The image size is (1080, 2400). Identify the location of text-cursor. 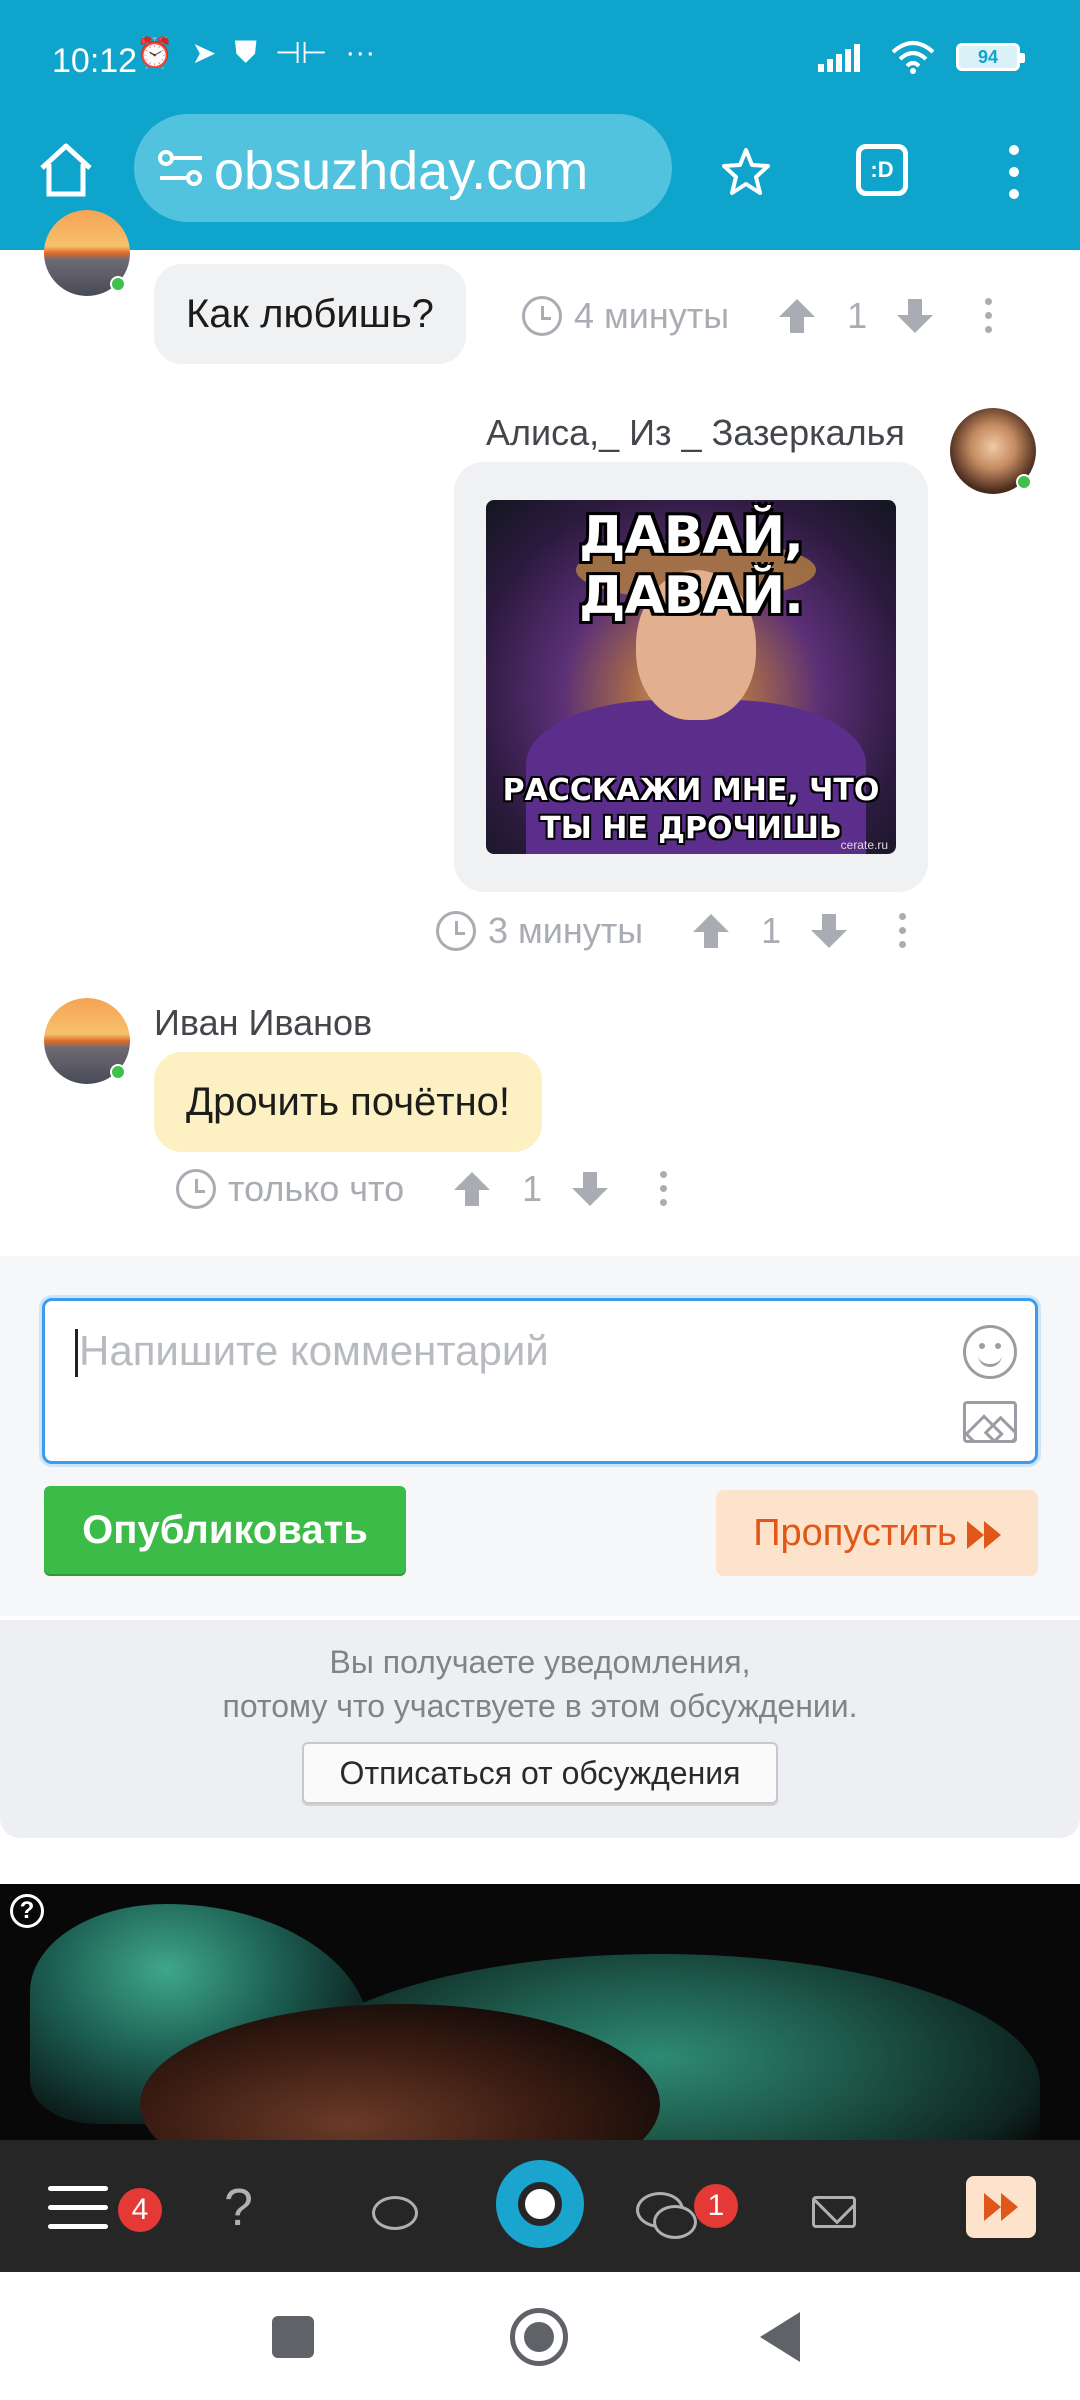
(76, 1353).